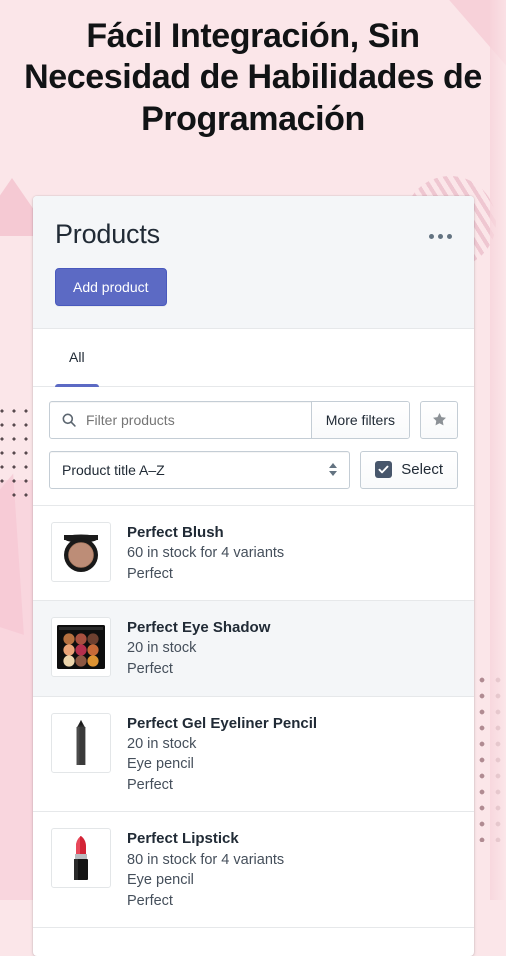  Describe the element at coordinates (200, 469) in the screenshot. I see `sort-select: Product title A–Z` at that location.